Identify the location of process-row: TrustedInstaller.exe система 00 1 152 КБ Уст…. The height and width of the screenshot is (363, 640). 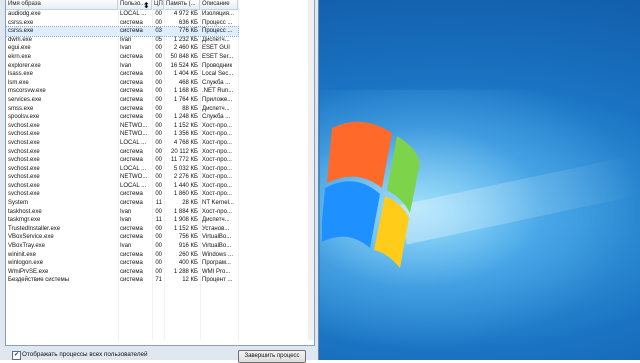
(122, 229).